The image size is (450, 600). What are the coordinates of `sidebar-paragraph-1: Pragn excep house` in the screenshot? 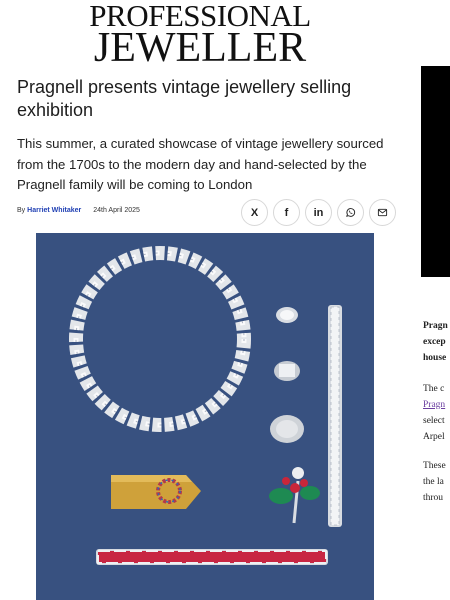 It's located at (435, 342).